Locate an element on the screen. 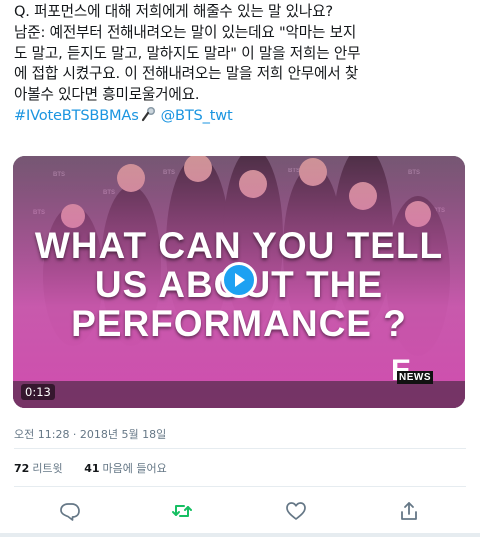 The image size is (480, 537). tweet-timestamp: 오전 11:28 · 2018년 5월 18일 is located at coordinates (90, 434).